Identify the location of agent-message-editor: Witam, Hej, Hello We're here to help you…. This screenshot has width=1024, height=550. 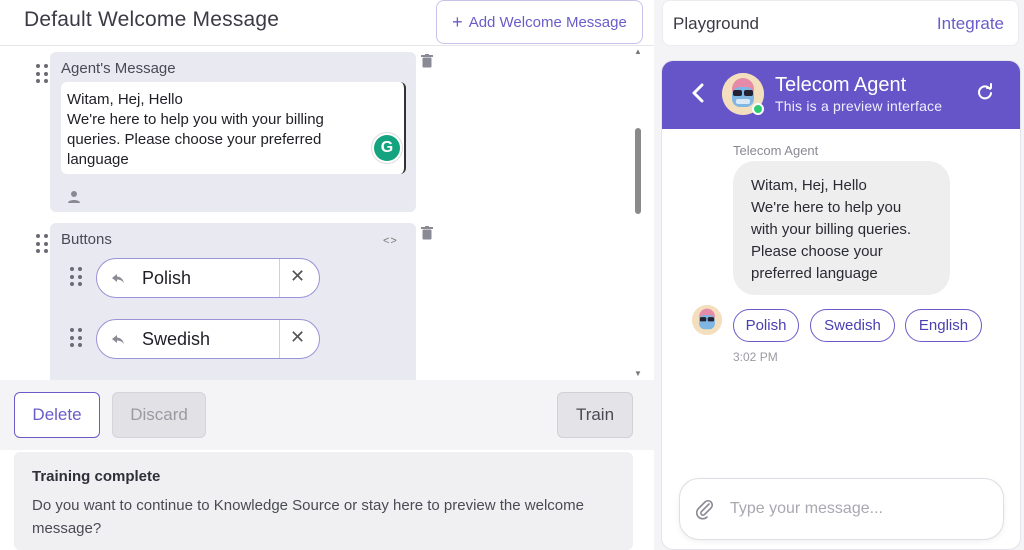
(233, 128).